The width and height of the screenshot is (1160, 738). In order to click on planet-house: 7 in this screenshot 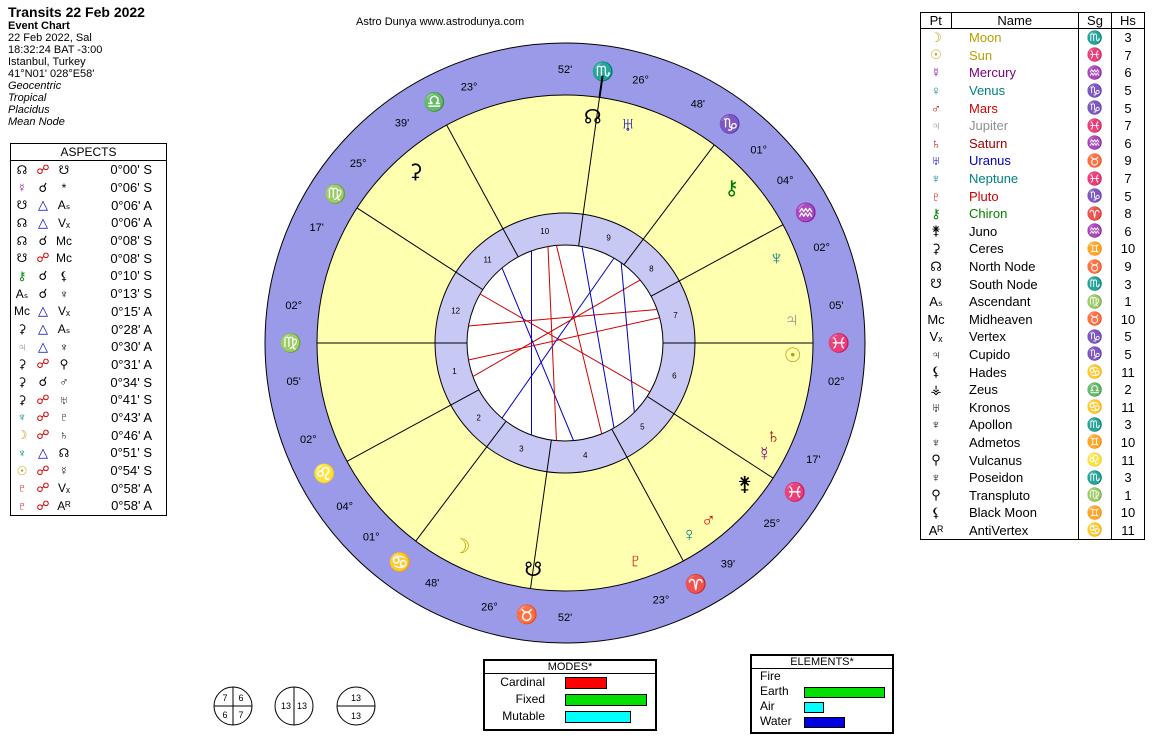, I will do `click(1128, 178)`.